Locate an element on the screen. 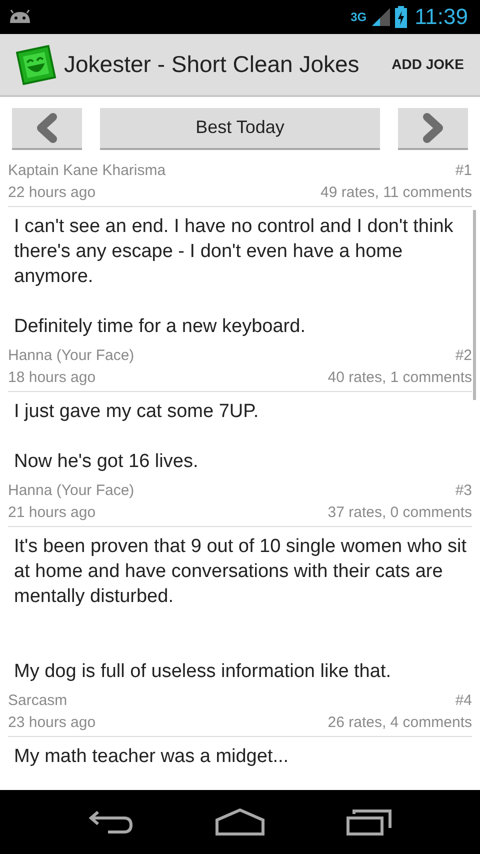 The image size is (480, 854). clock: 11:39 is located at coordinates (441, 17).